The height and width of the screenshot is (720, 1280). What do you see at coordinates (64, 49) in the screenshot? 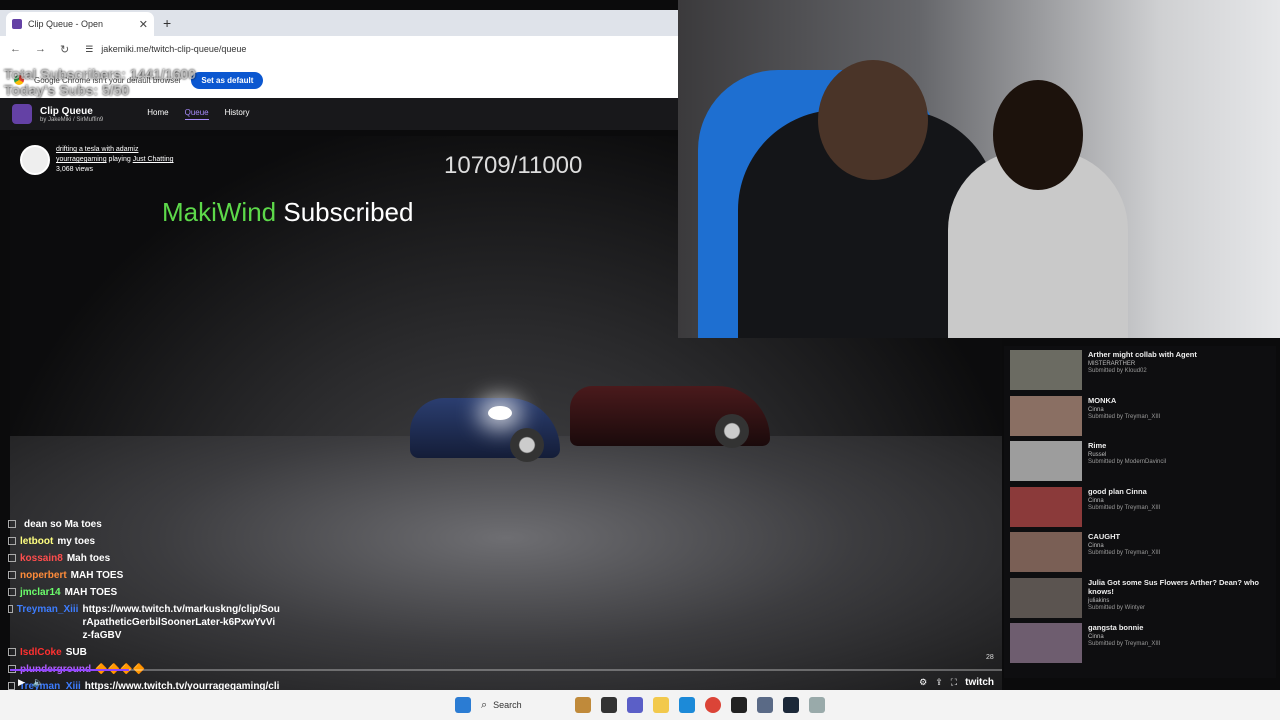
I see `reload-icon: ↻` at bounding box center [64, 49].